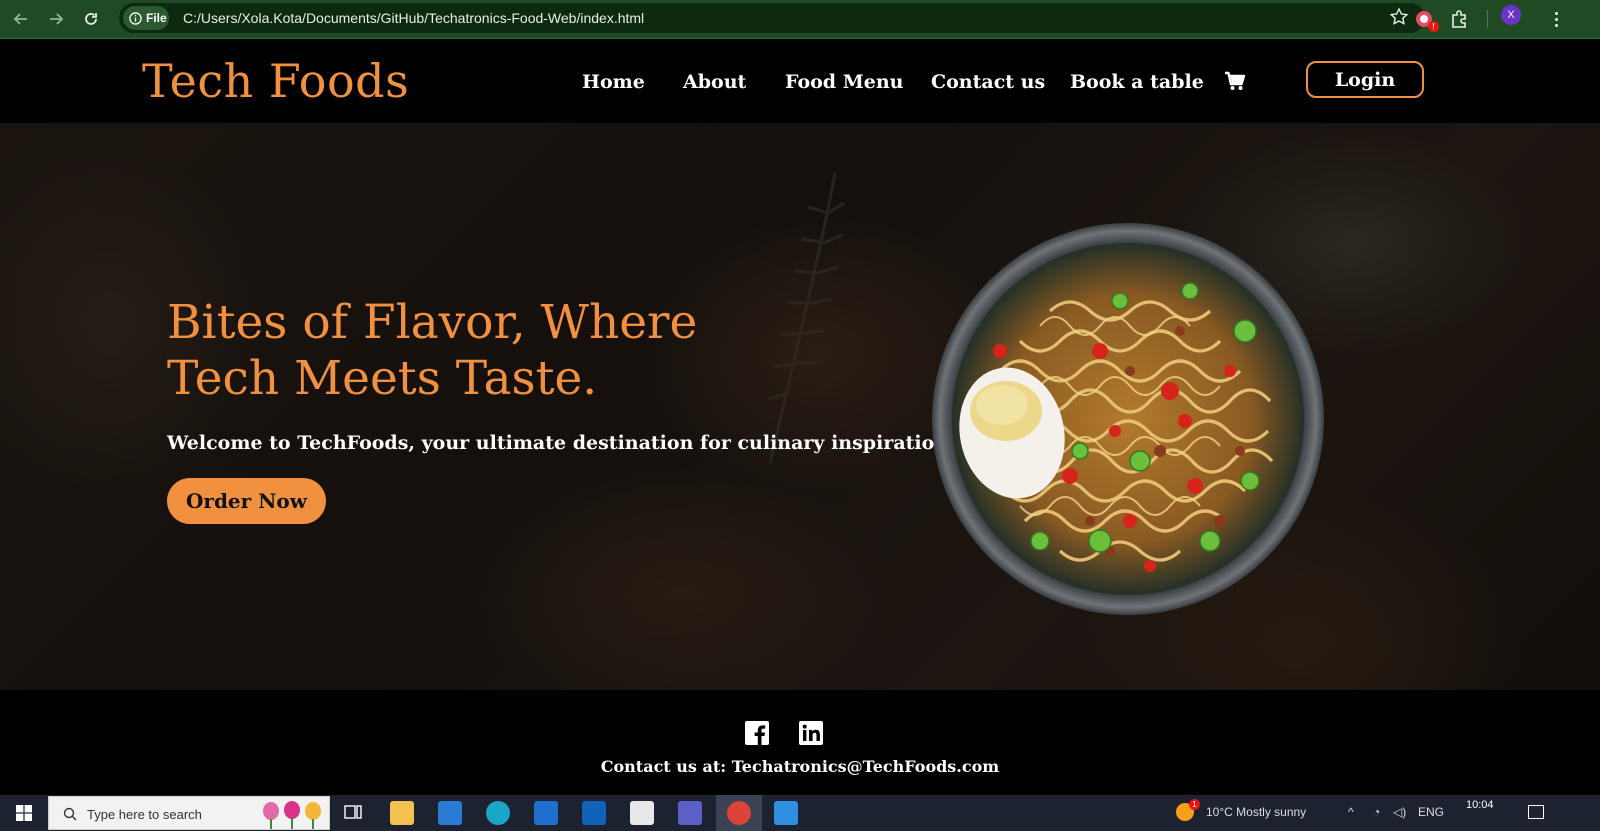 This screenshot has width=1600, height=831. I want to click on noodle-bowl-image, so click(1128, 419).